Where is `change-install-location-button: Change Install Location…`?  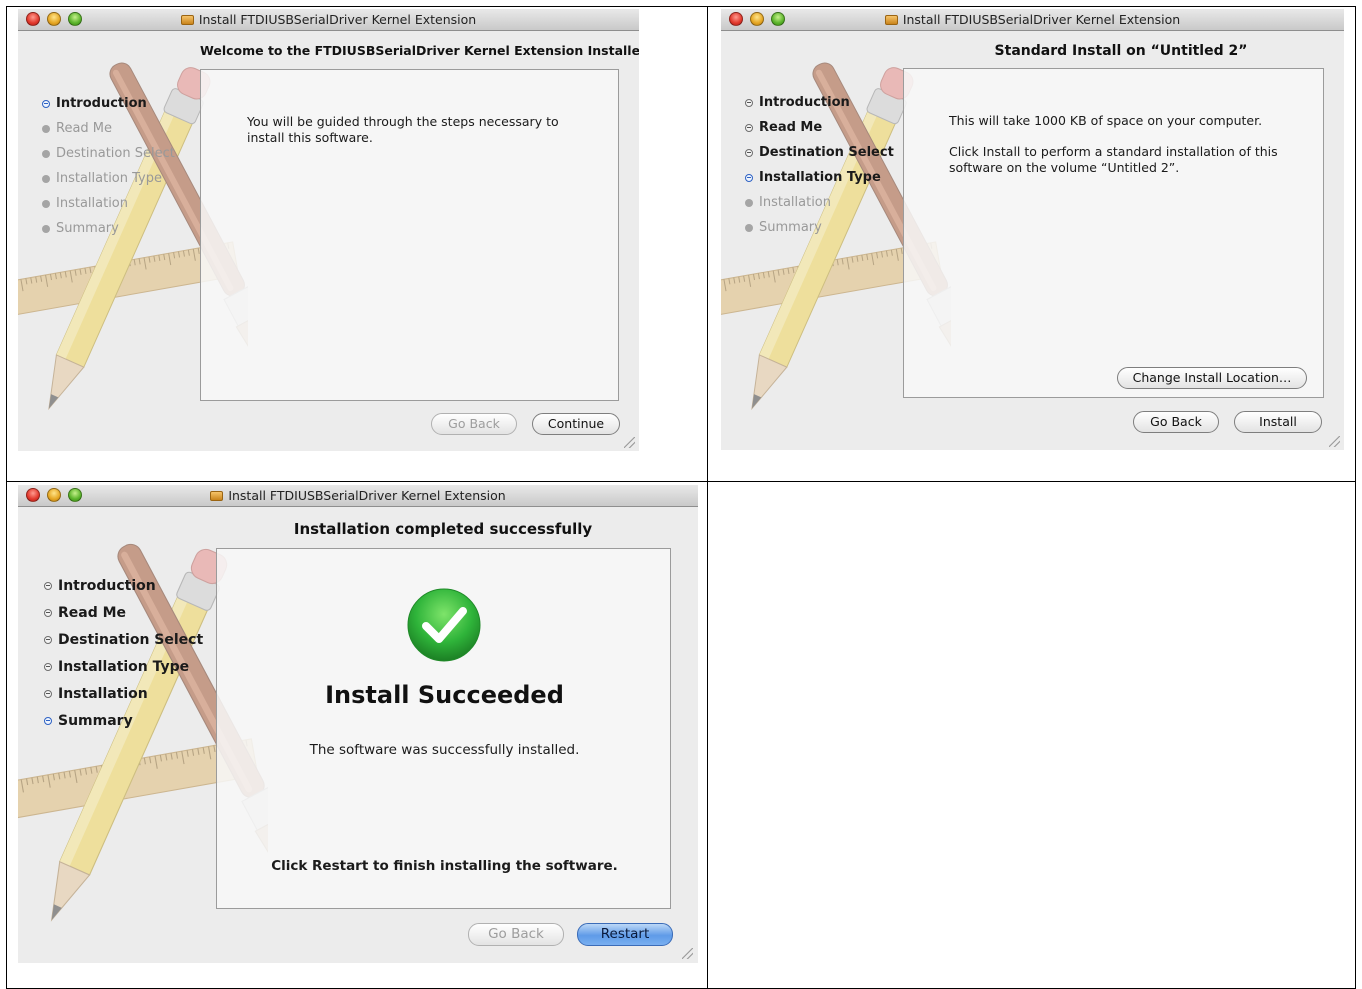 change-install-location-button: Change Install Location… is located at coordinates (1212, 378).